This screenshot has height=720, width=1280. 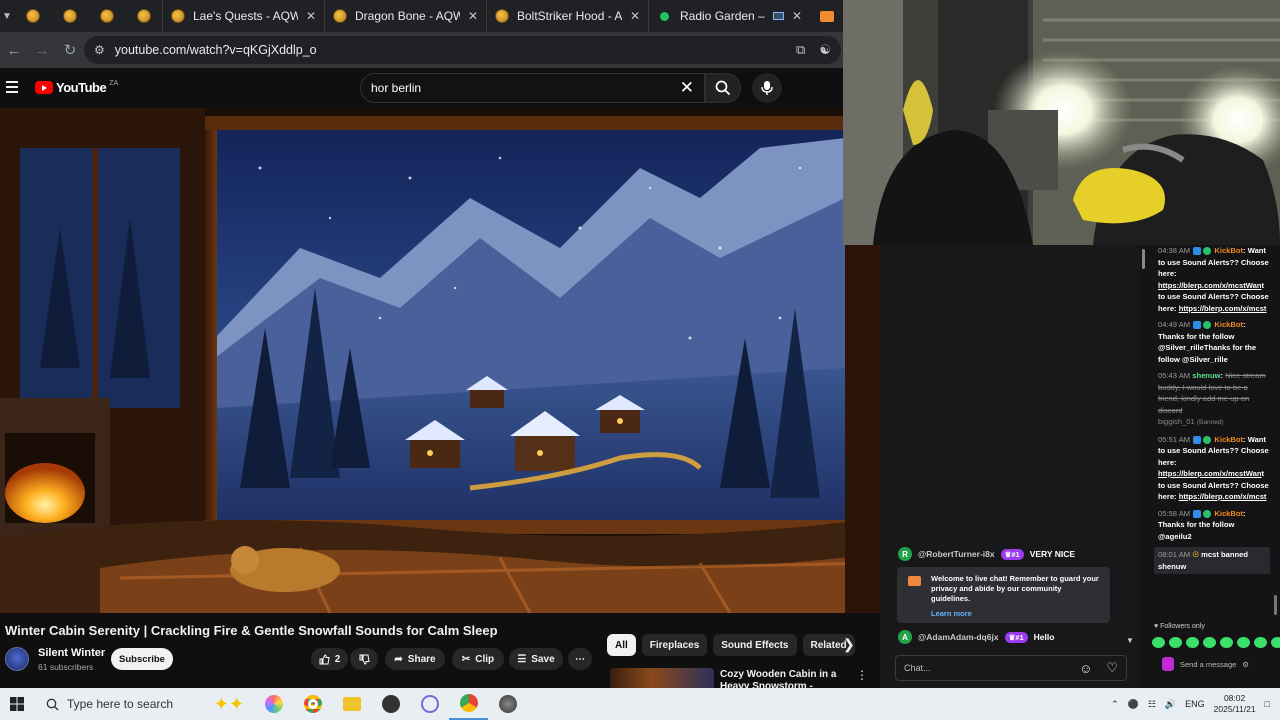 I want to click on sparkle-widget-icon: ✦✦, so click(x=229, y=704).